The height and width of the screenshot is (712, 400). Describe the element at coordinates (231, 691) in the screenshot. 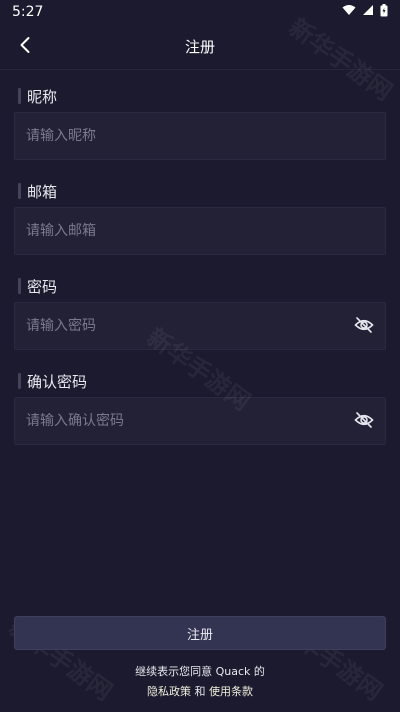

I see `terms-of-use-link: 使用条款` at that location.